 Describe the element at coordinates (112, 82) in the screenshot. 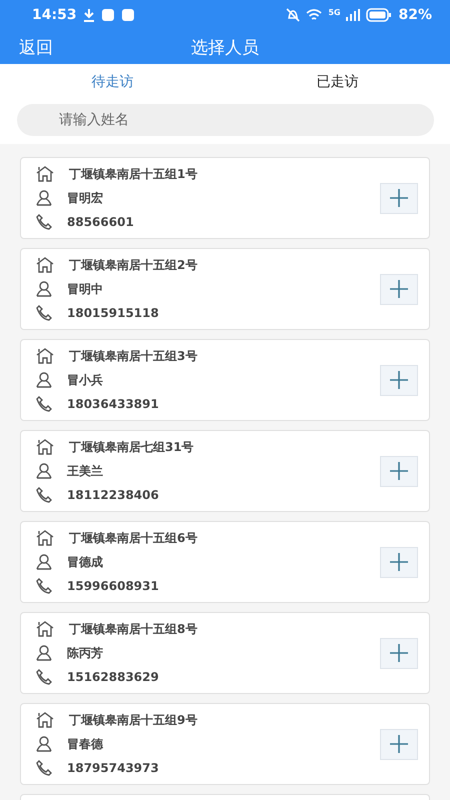

I see `tab: 待走访` at that location.